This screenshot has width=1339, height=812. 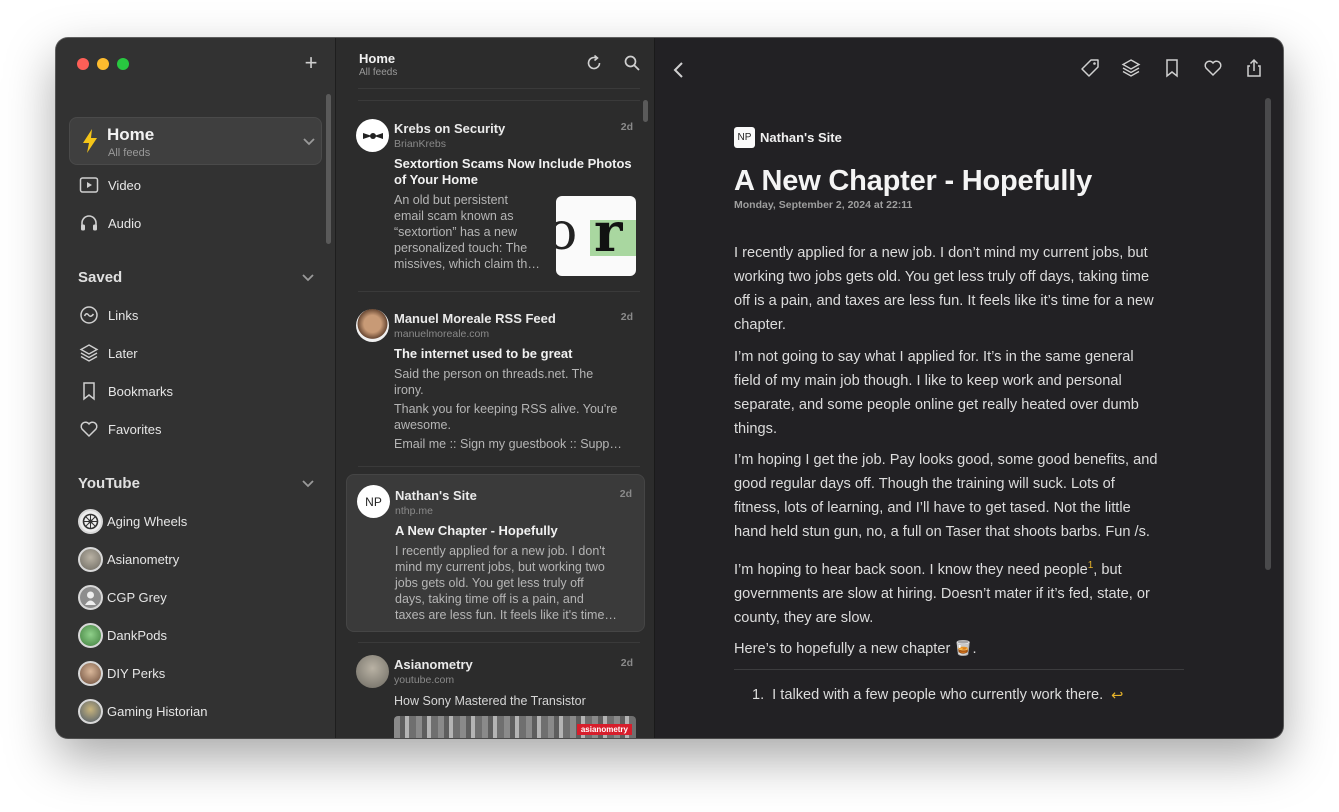 I want to click on lightning-icon, so click(x=90, y=141).